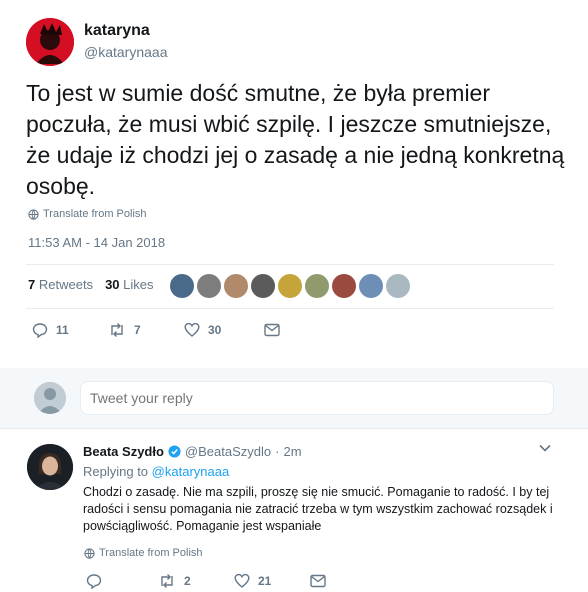  I want to click on verified-badge-icon, so click(174, 451).